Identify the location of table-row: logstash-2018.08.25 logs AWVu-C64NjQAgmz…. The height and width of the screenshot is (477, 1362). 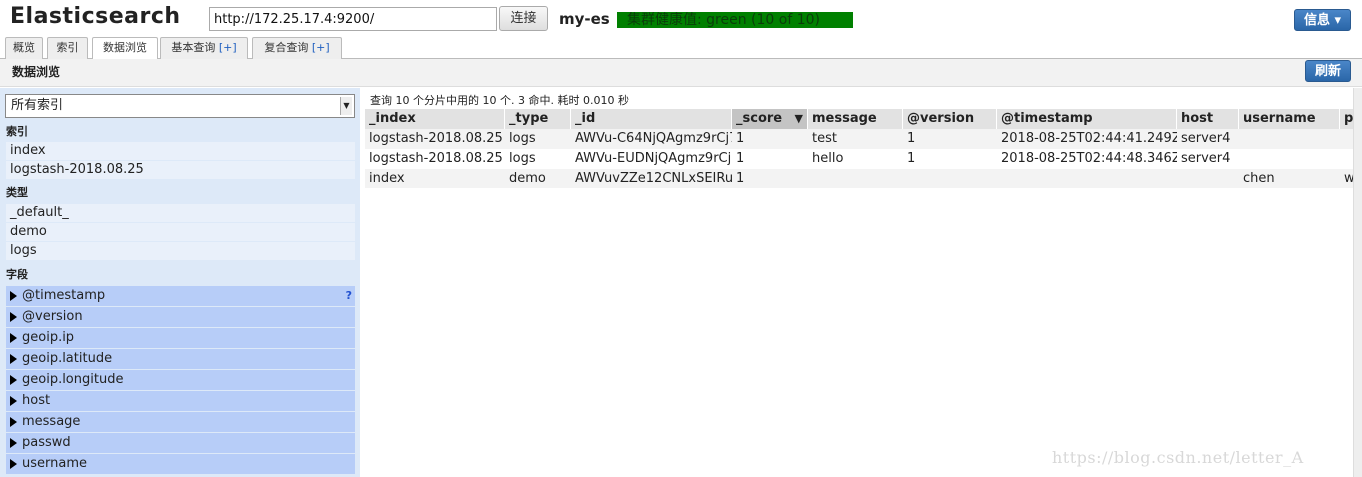
(859, 139).